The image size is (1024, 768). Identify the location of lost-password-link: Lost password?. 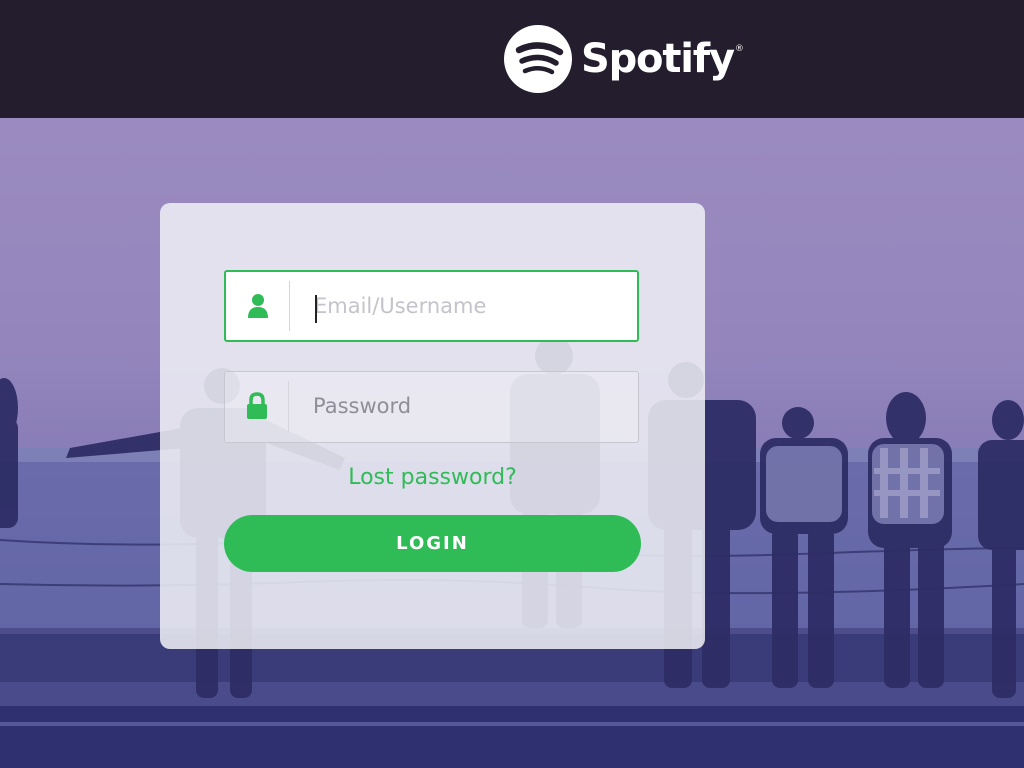
(432, 477).